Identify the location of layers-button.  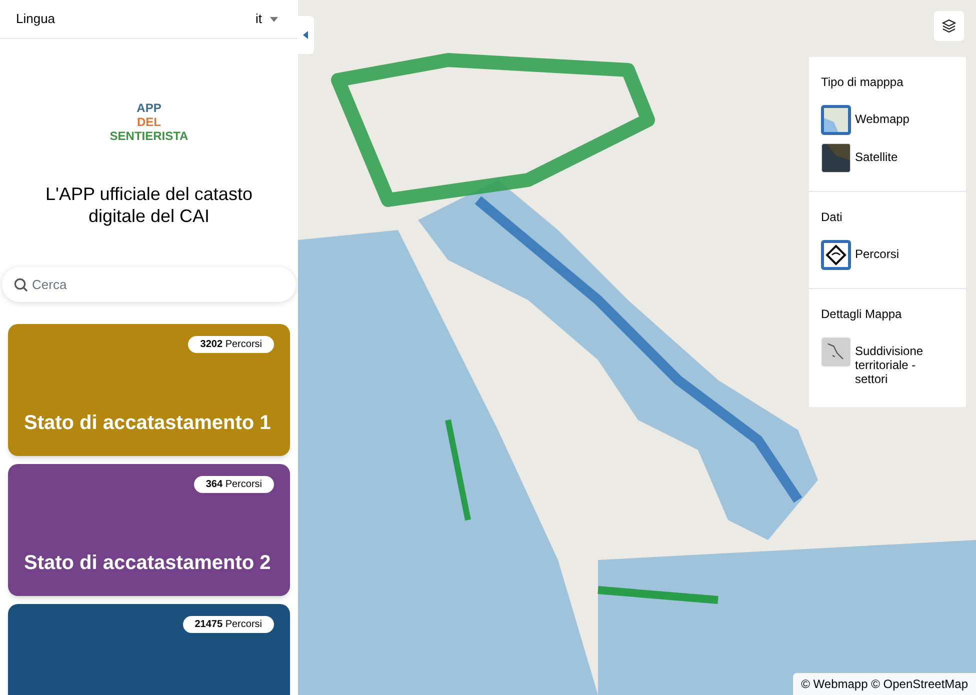
(949, 26).